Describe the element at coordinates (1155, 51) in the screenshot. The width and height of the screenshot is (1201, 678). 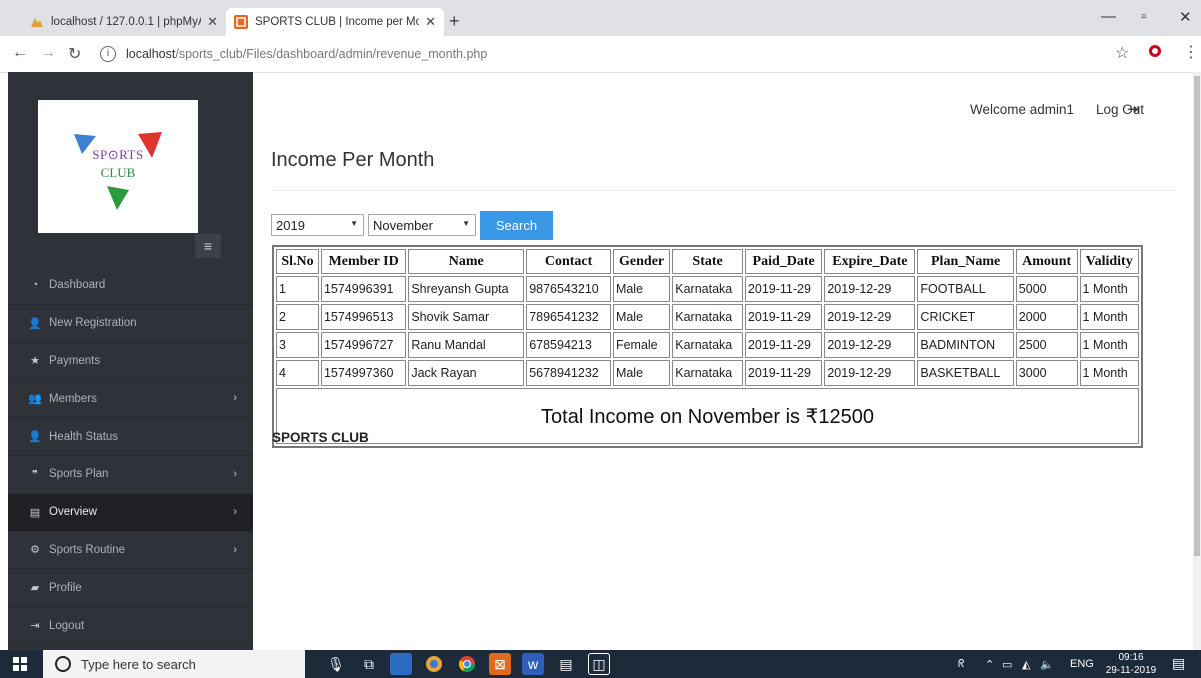
I see `extension-icon` at that location.